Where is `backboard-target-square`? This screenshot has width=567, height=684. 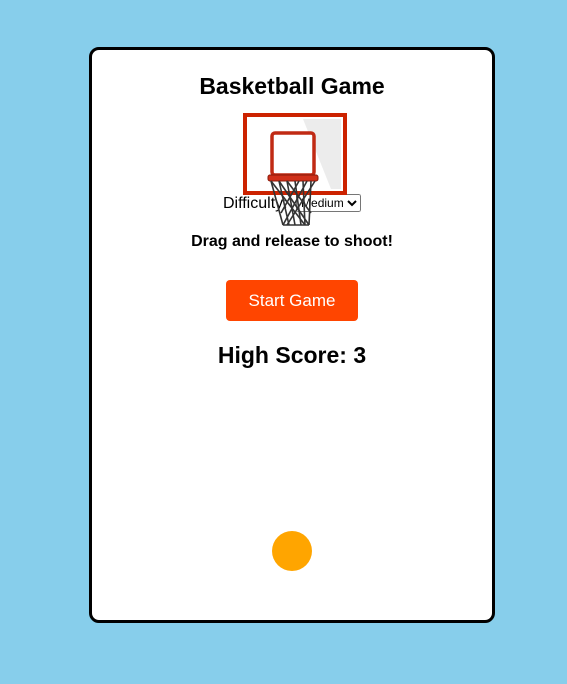 backboard-target-square is located at coordinates (293, 154).